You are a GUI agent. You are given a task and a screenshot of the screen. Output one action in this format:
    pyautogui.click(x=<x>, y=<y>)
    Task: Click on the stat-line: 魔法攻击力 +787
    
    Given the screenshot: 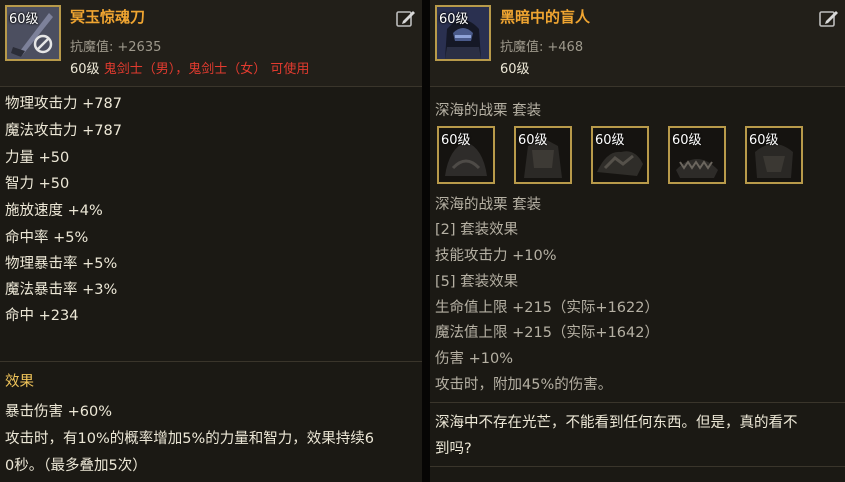 What is the action you would take?
    pyautogui.click(x=63, y=131)
    